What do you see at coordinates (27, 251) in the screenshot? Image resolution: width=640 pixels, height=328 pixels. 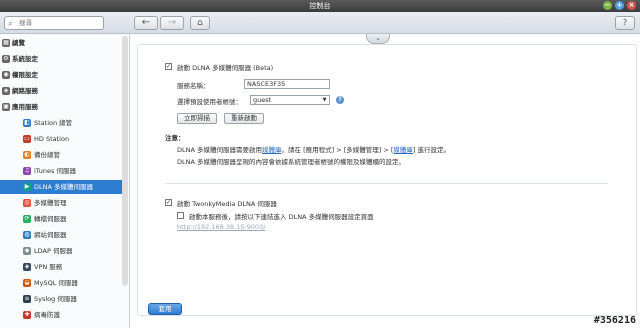 I see `ldap-icon: ◆` at bounding box center [27, 251].